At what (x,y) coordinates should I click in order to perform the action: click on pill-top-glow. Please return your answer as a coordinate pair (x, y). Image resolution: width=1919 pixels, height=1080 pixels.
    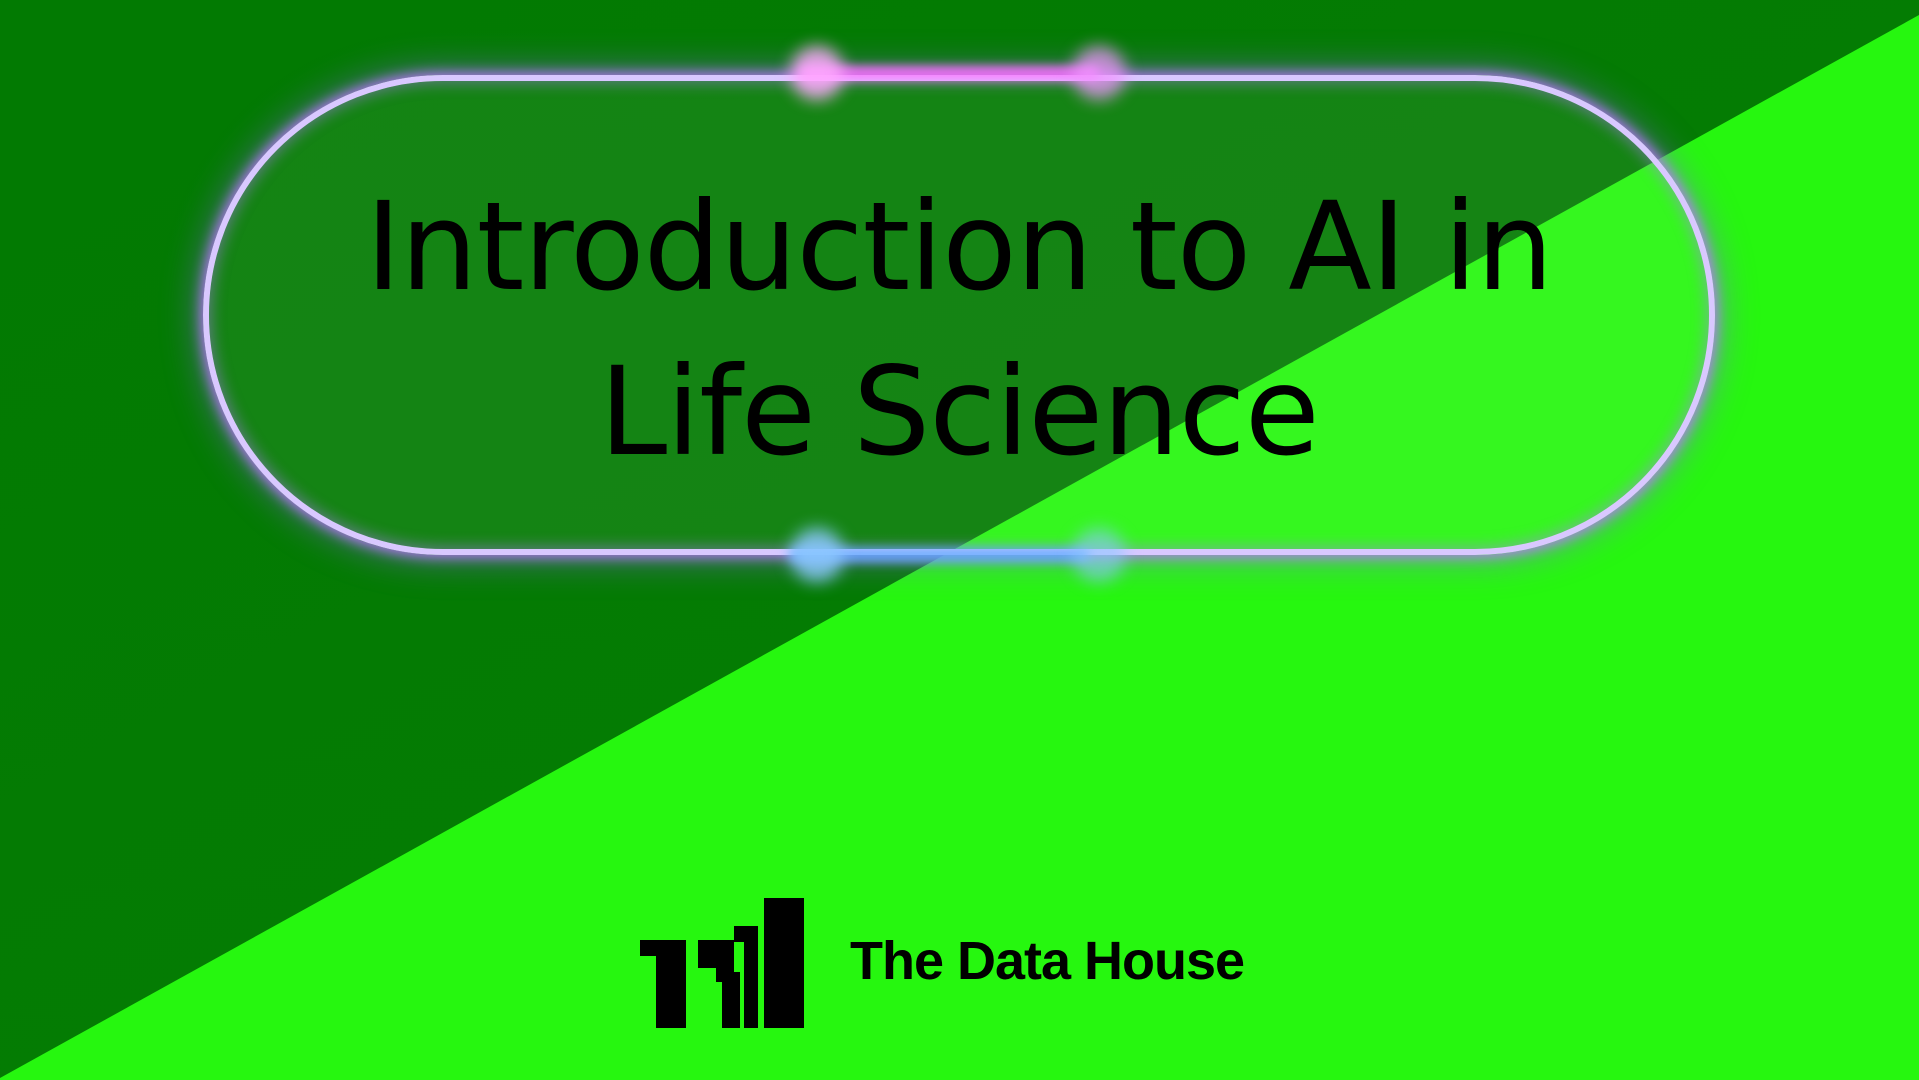
    Looking at the image, I should click on (950, 73).